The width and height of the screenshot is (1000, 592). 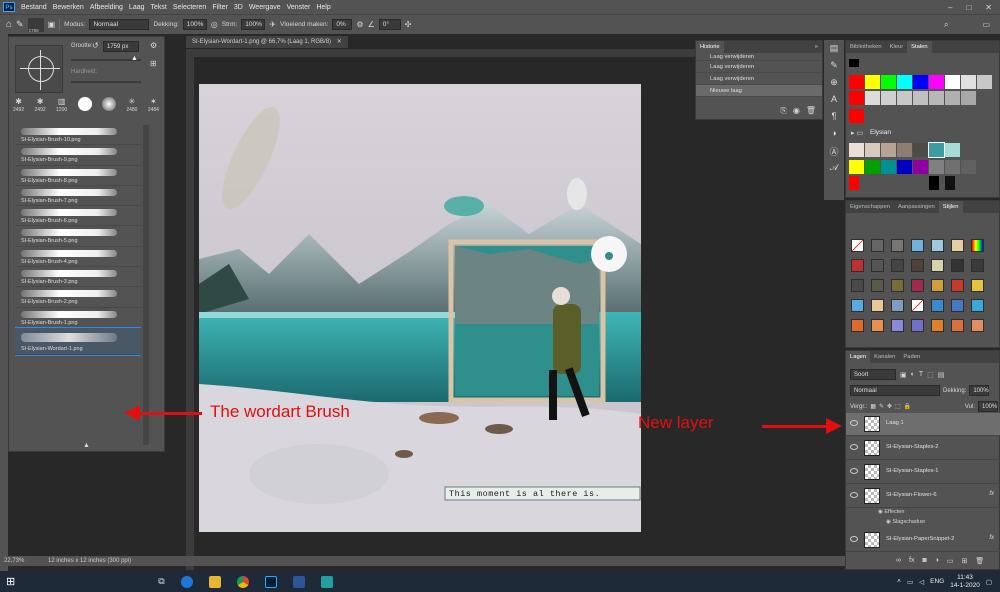 I want to click on app-icon, so click(x=326, y=581).